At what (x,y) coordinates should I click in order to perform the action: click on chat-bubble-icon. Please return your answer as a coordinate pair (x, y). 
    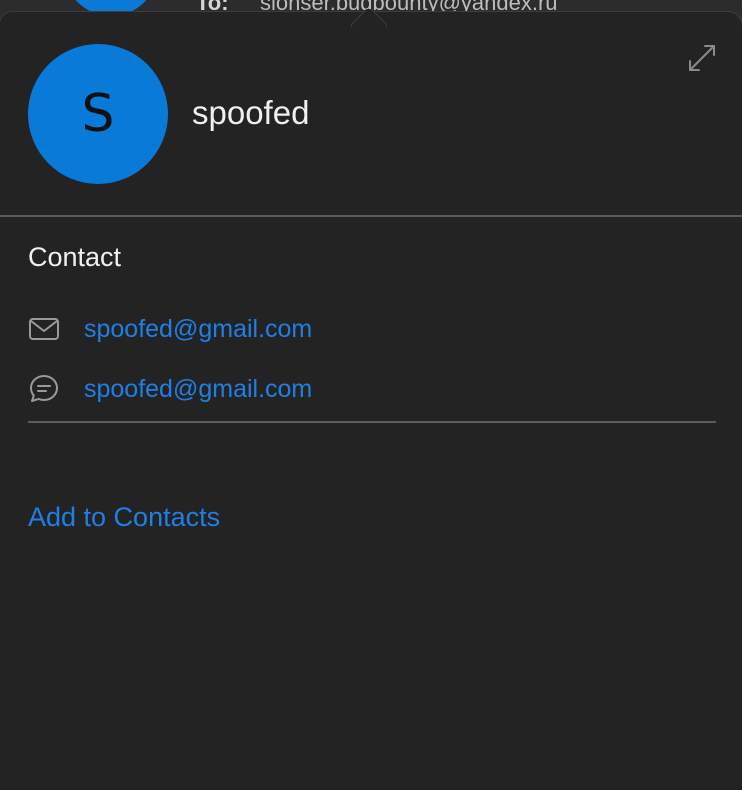
    Looking at the image, I should click on (45, 389).